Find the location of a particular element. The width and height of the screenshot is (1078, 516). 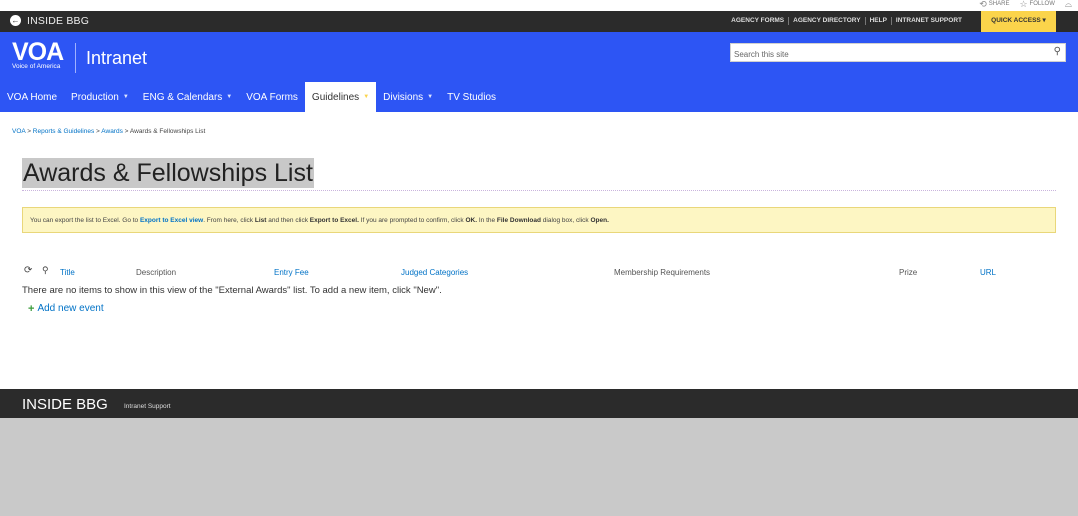

refresh-icon: ⟳ is located at coordinates (28, 270).